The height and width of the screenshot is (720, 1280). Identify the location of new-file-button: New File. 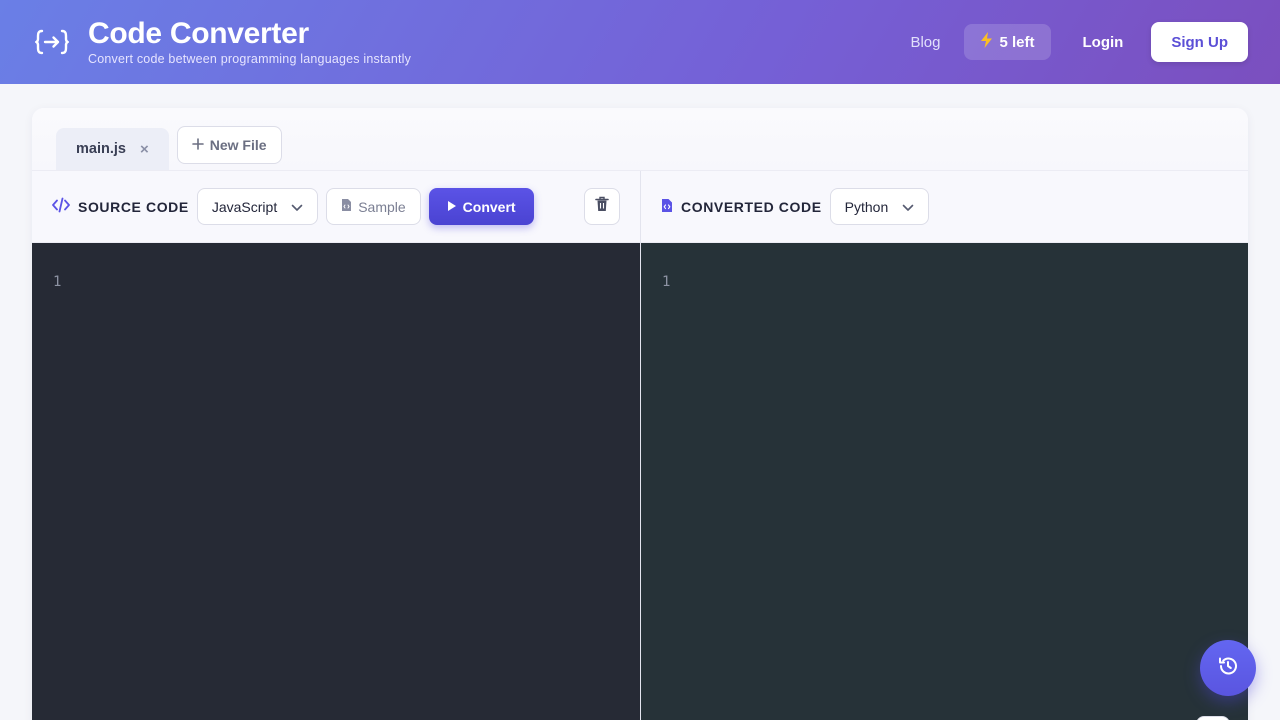
(229, 145).